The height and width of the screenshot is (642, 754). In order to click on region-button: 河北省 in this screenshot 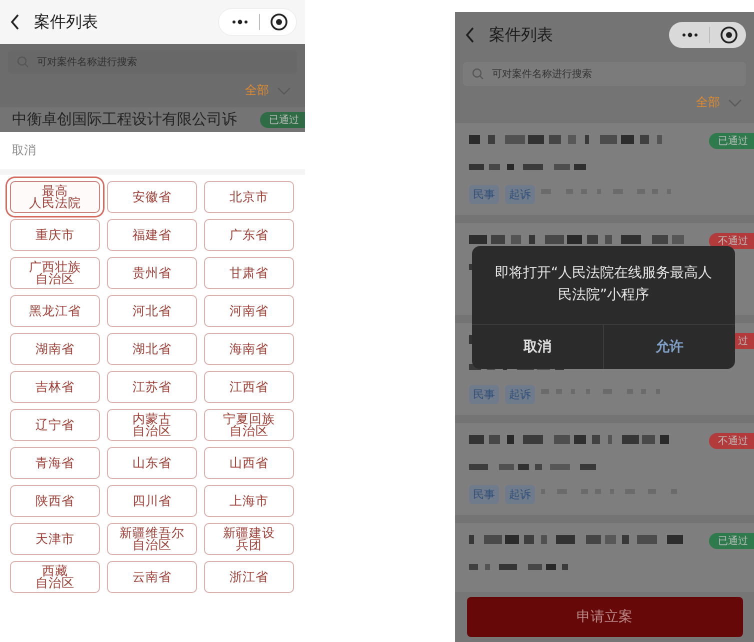, I will do `click(152, 311)`.